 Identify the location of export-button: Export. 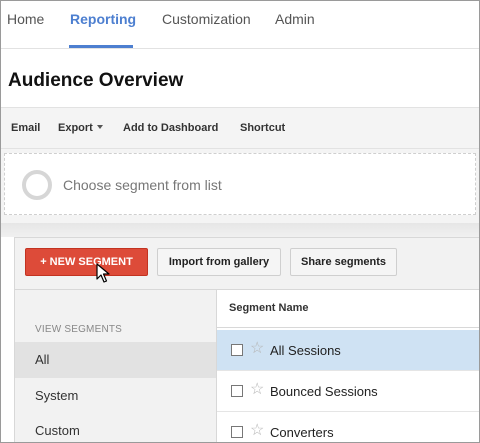
(80, 128).